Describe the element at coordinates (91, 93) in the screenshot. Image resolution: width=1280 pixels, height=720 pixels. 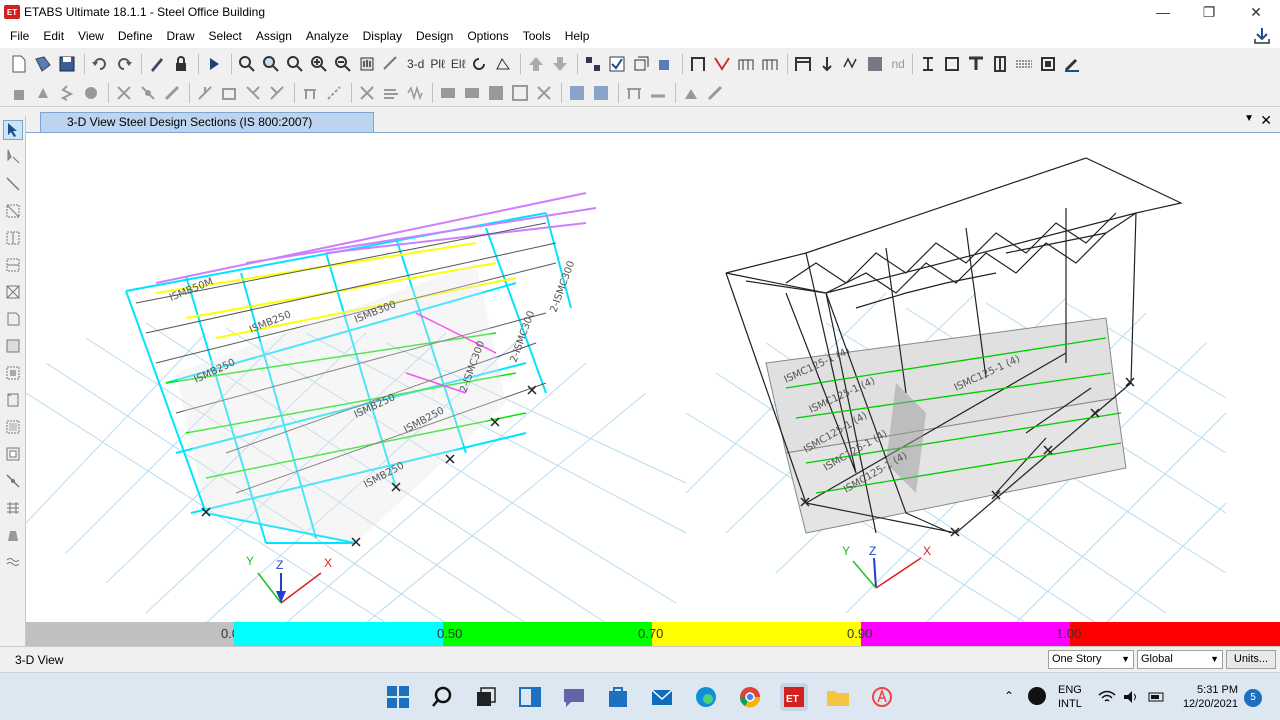
I see `assign-mass-button` at that location.